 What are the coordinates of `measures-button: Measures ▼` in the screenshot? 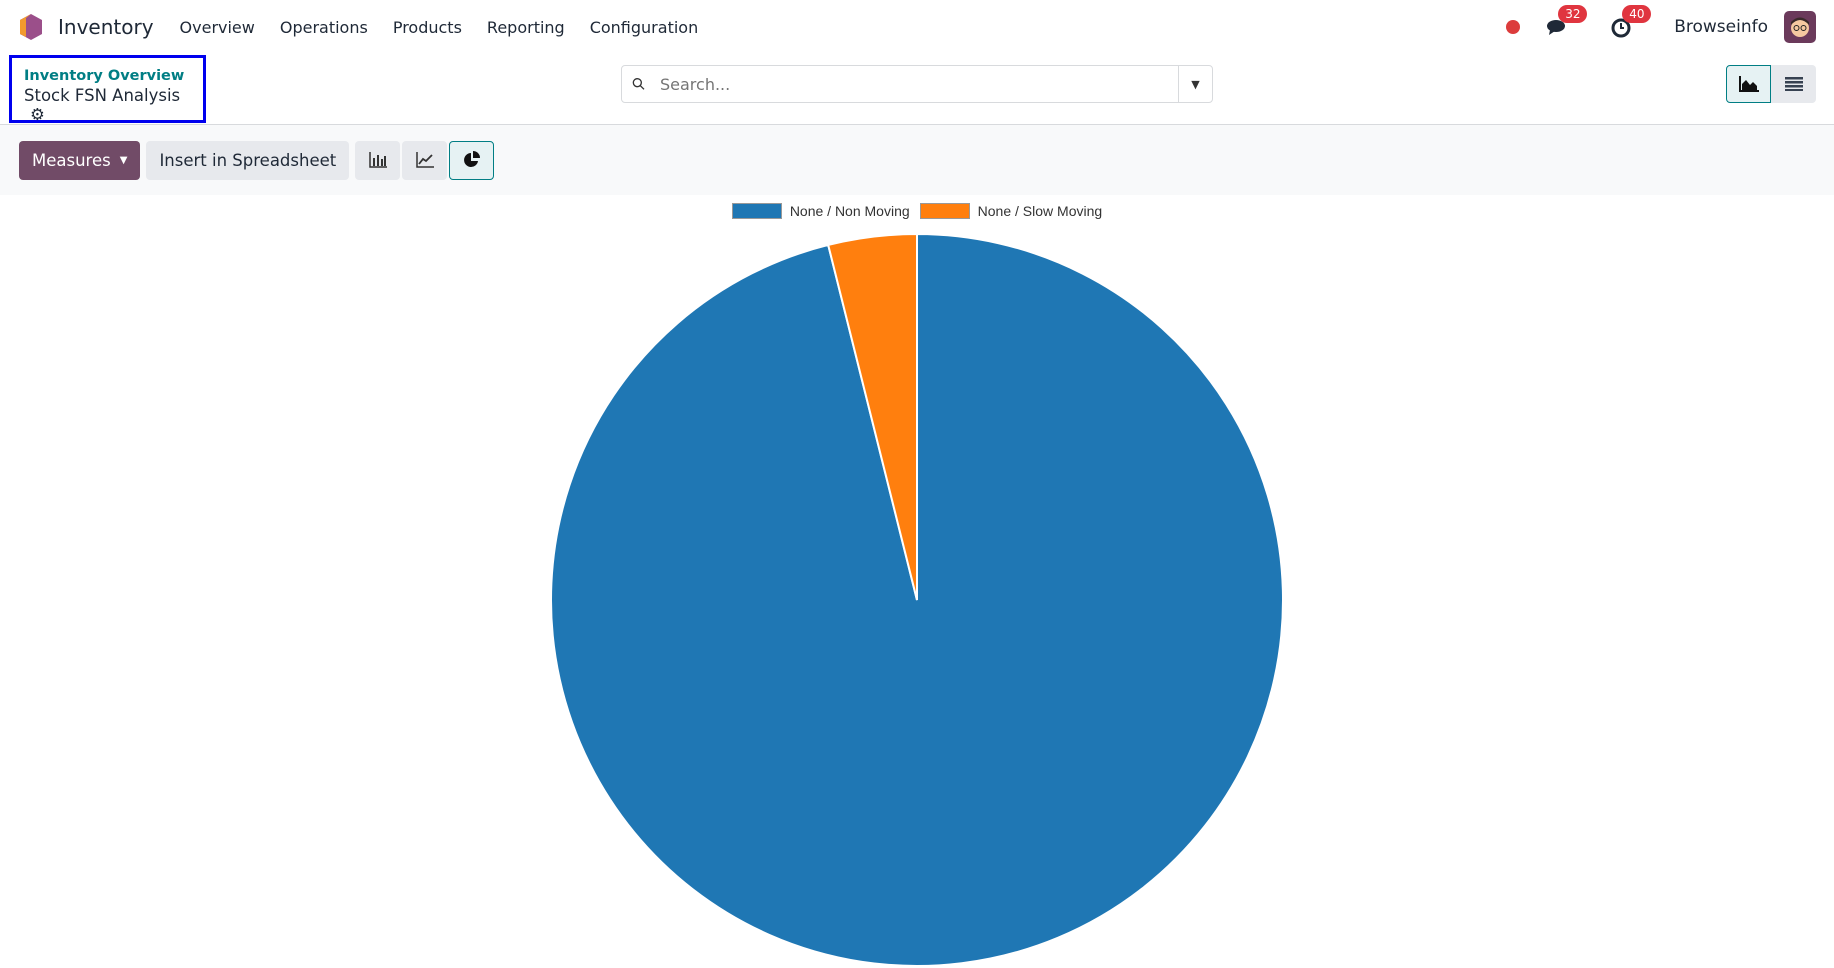 It's located at (80, 160).